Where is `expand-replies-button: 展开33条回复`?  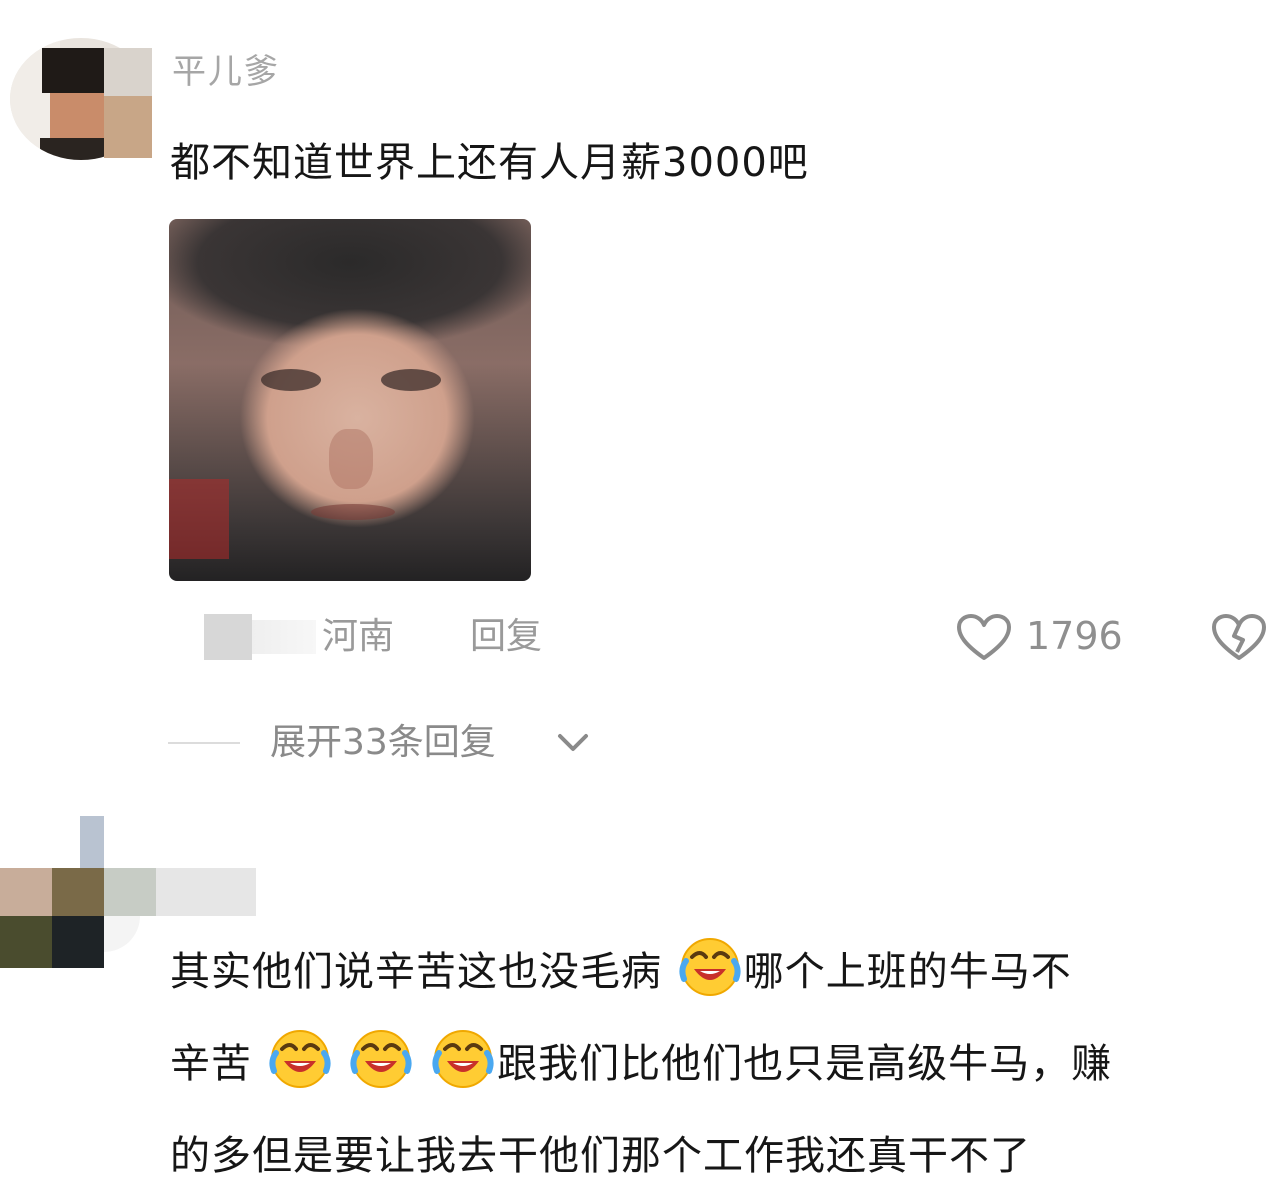 expand-replies-button: 展开33条回复 is located at coordinates (383, 743).